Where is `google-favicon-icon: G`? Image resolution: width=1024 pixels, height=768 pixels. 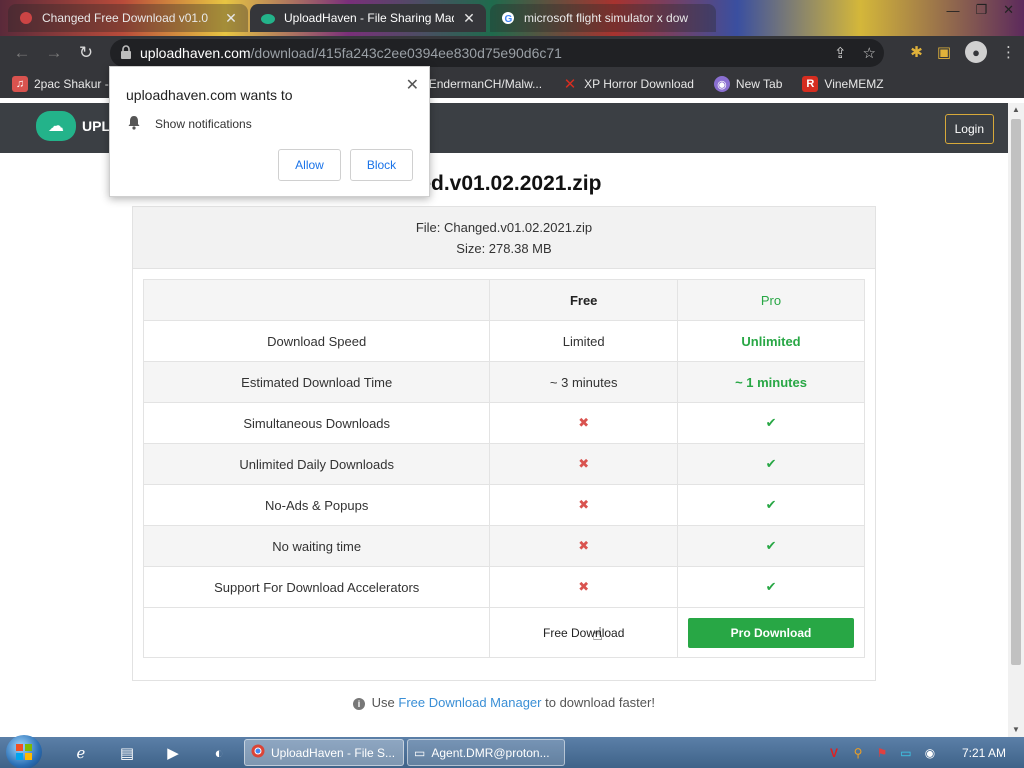
google-favicon-icon: G is located at coordinates (508, 18).